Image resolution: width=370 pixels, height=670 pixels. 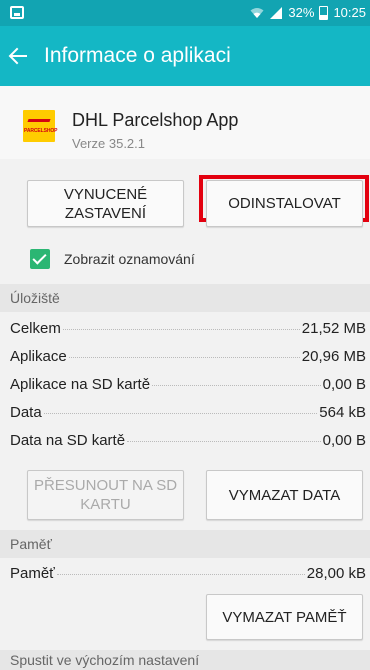 What do you see at coordinates (32, 573) in the screenshot?
I see `row-label: Paměť` at bounding box center [32, 573].